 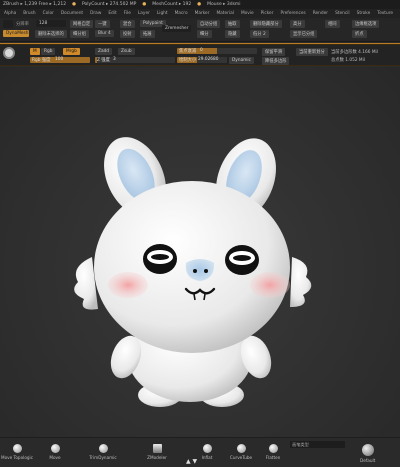 I want to click on toolshelf-button: 折点, so click(x=359, y=34).